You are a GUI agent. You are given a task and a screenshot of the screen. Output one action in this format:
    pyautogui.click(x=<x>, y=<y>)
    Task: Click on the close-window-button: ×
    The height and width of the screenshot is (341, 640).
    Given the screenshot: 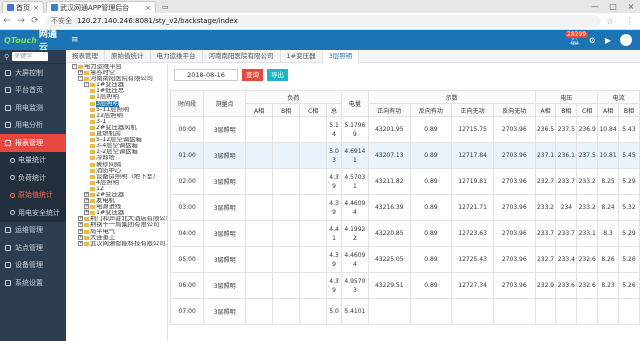 What is the action you would take?
    pyautogui.click(x=631, y=6)
    